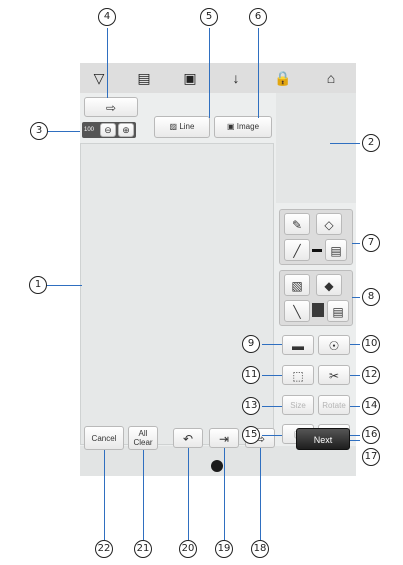  What do you see at coordinates (283, 78) in the screenshot?
I see `lock-icon: 🔒` at bounding box center [283, 78].